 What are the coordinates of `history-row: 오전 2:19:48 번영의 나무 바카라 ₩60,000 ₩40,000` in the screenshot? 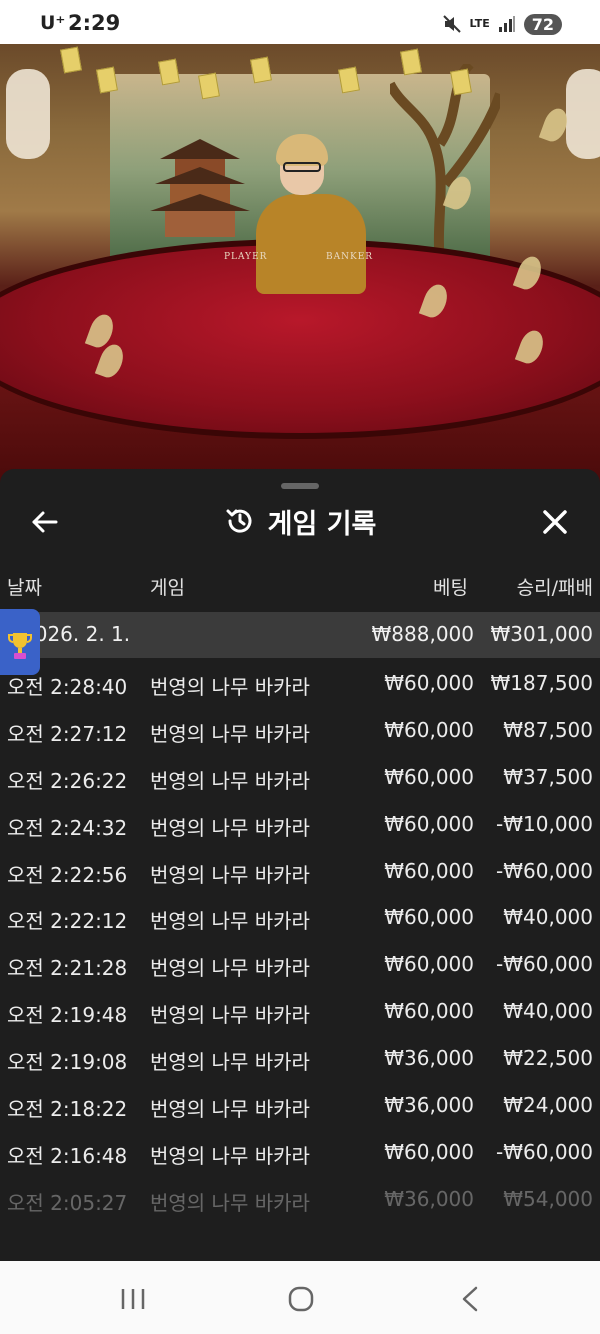 It's located at (300, 1012).